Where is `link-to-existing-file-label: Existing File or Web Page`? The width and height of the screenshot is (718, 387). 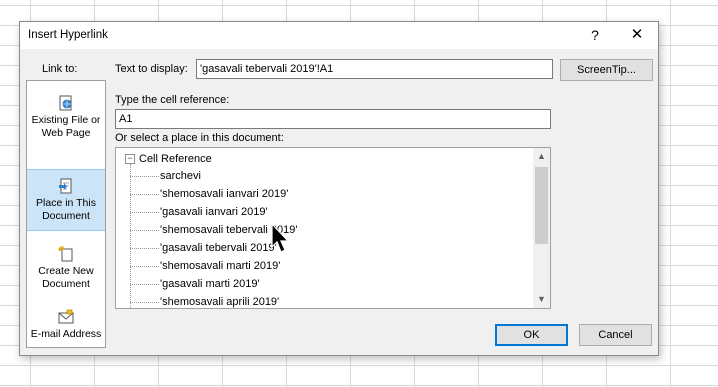 link-to-existing-file-label: Existing File or Web Page is located at coordinates (66, 126).